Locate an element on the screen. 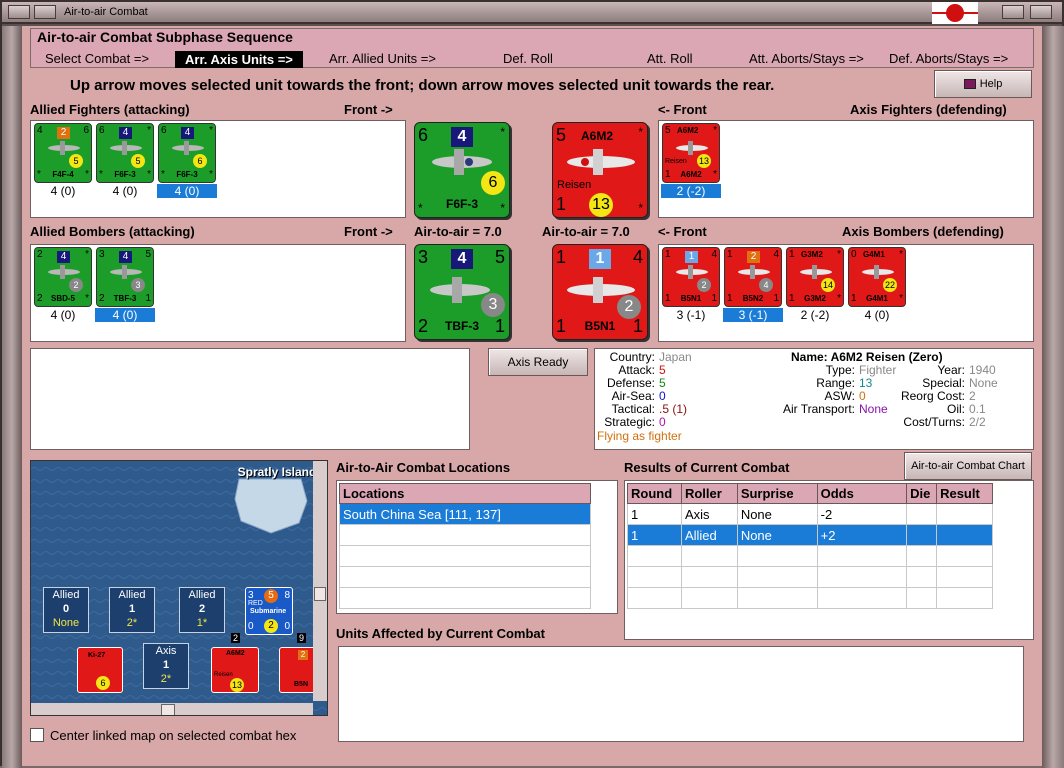  front-label: <- Front is located at coordinates (682, 109).